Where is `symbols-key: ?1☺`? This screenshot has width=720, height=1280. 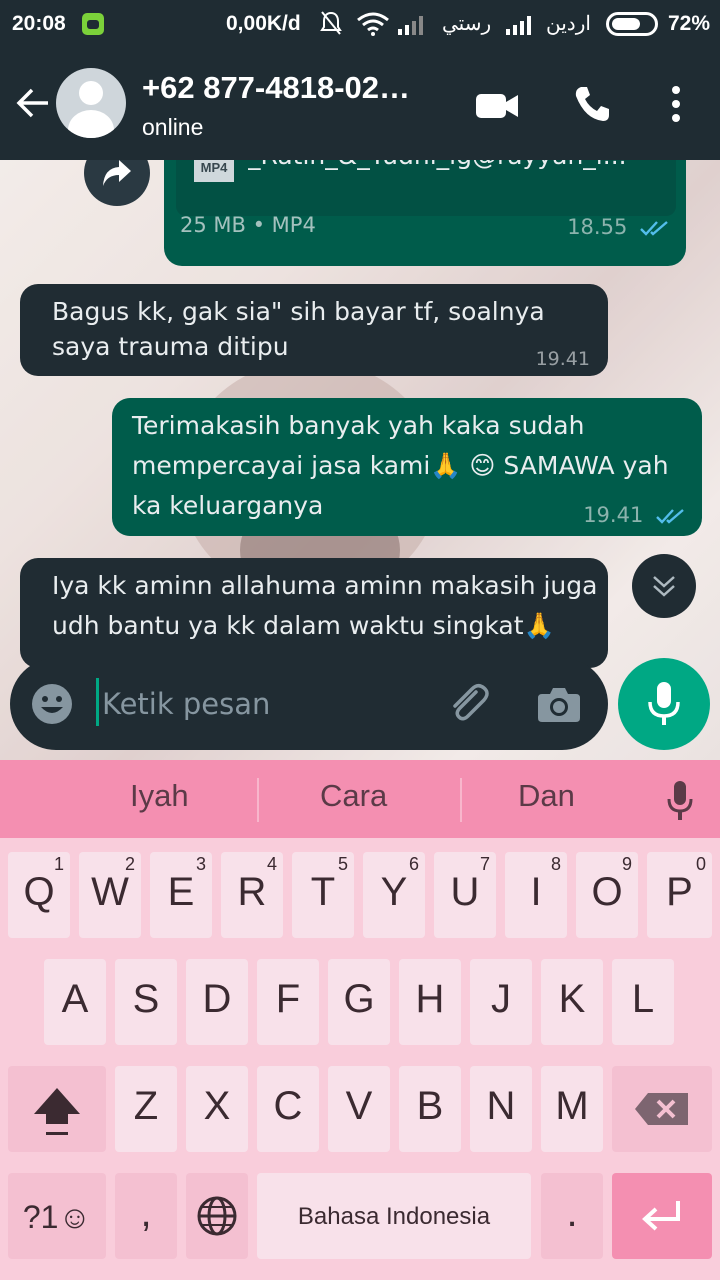
symbols-key: ?1☺ is located at coordinates (57, 1216).